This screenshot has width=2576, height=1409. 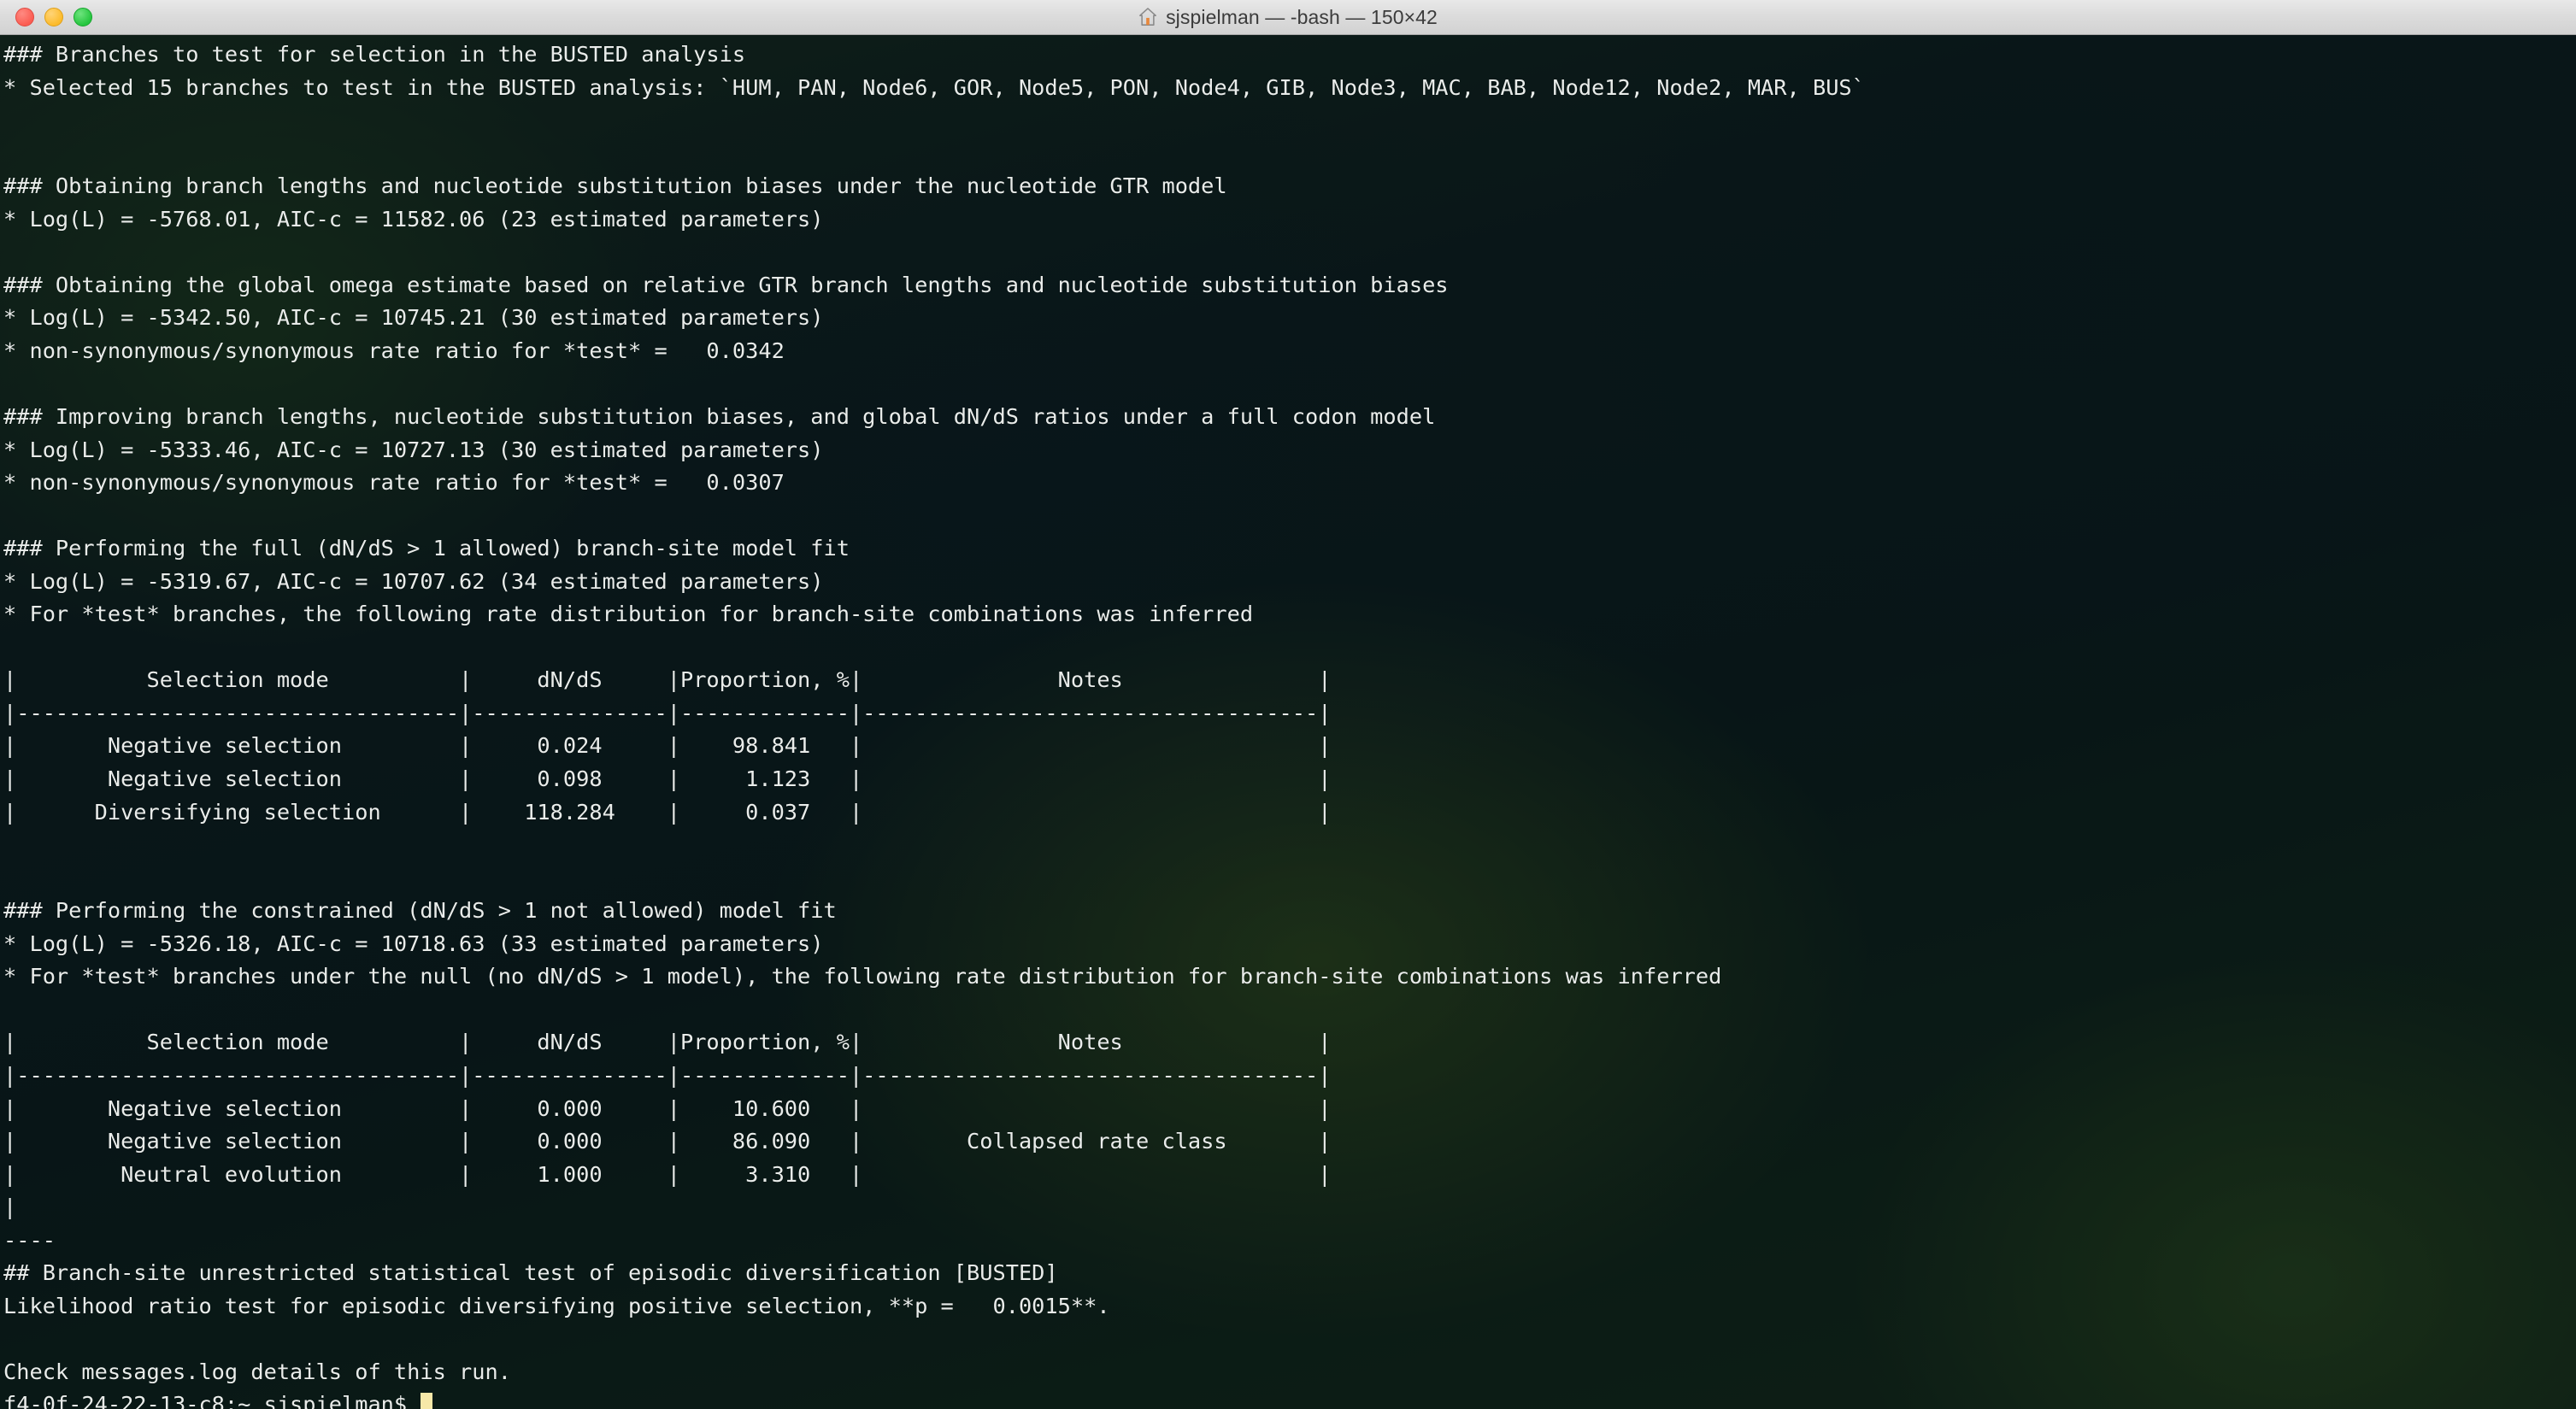 What do you see at coordinates (257, 1371) in the screenshot?
I see `terminal-line: Check messages.log details of this run.` at bounding box center [257, 1371].